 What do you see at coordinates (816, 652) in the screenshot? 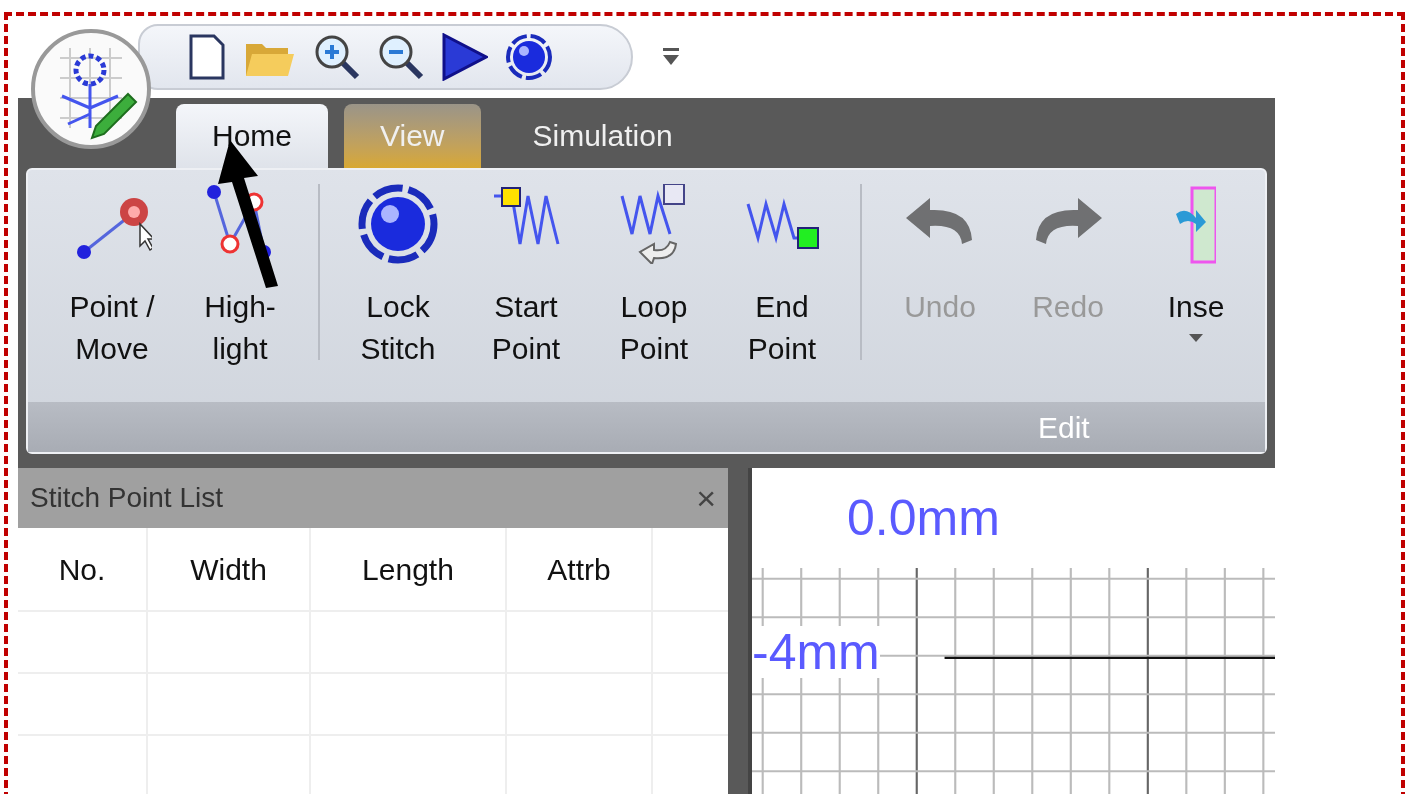
I see `ruler-label: -4mm` at bounding box center [816, 652].